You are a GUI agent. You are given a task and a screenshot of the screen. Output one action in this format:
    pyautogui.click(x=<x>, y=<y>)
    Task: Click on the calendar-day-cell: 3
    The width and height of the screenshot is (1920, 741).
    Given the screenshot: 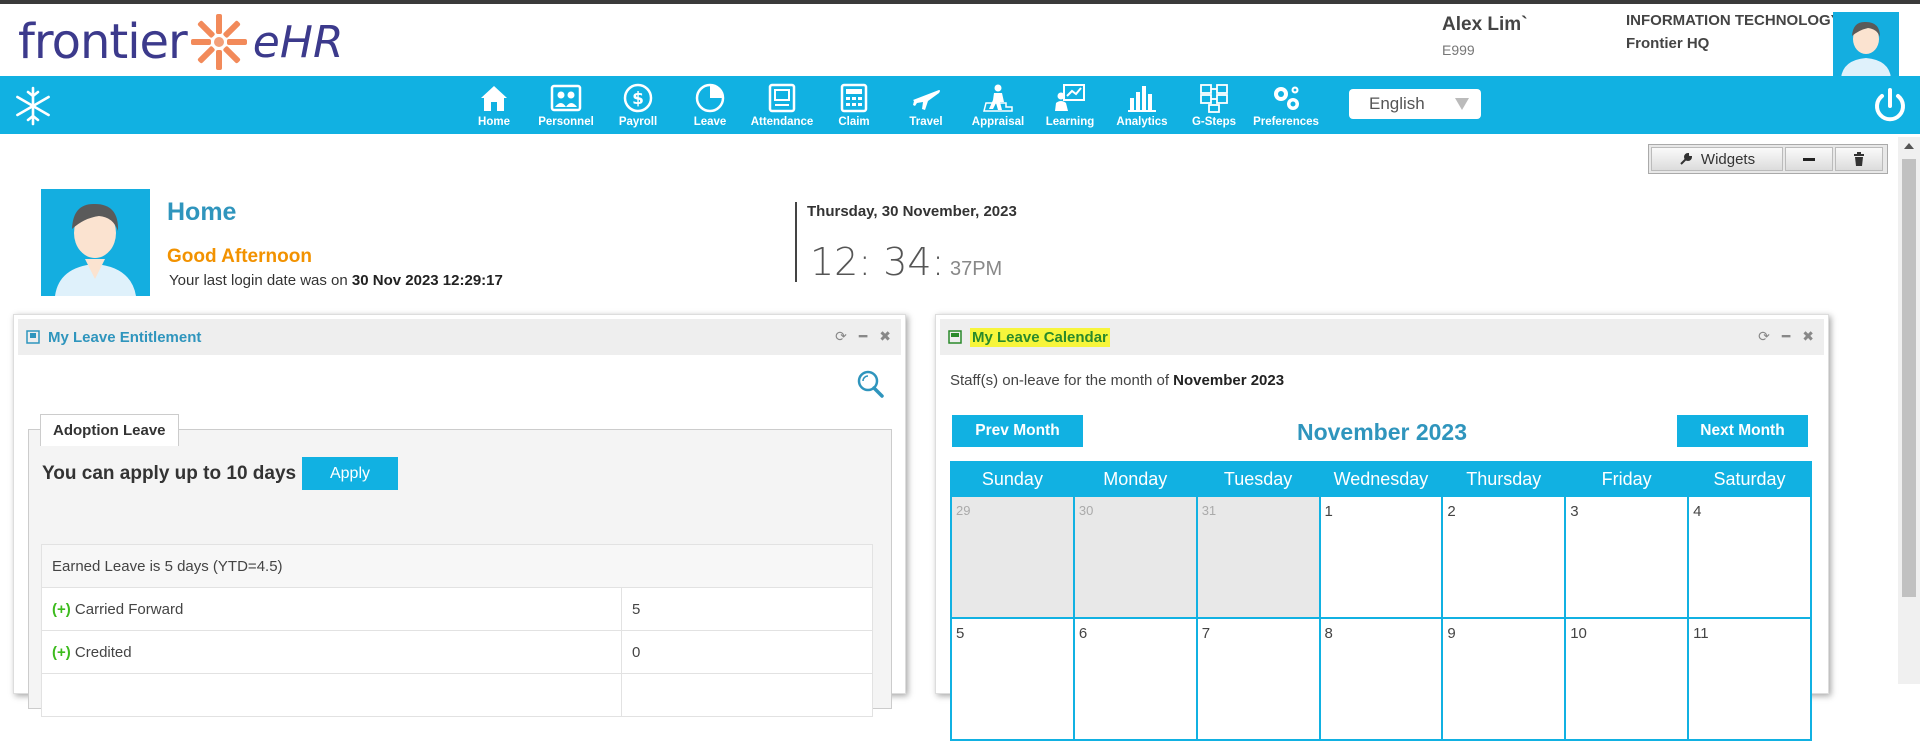 What is the action you would take?
    pyautogui.click(x=1627, y=557)
    